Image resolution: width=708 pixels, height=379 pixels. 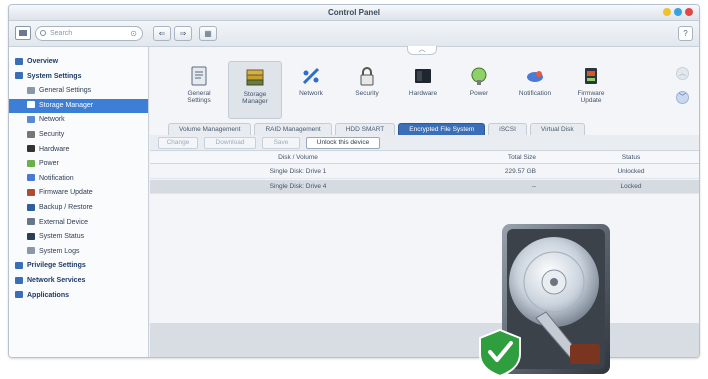 I want to click on tab-hdd-smart: HDD SMART, so click(x=365, y=129).